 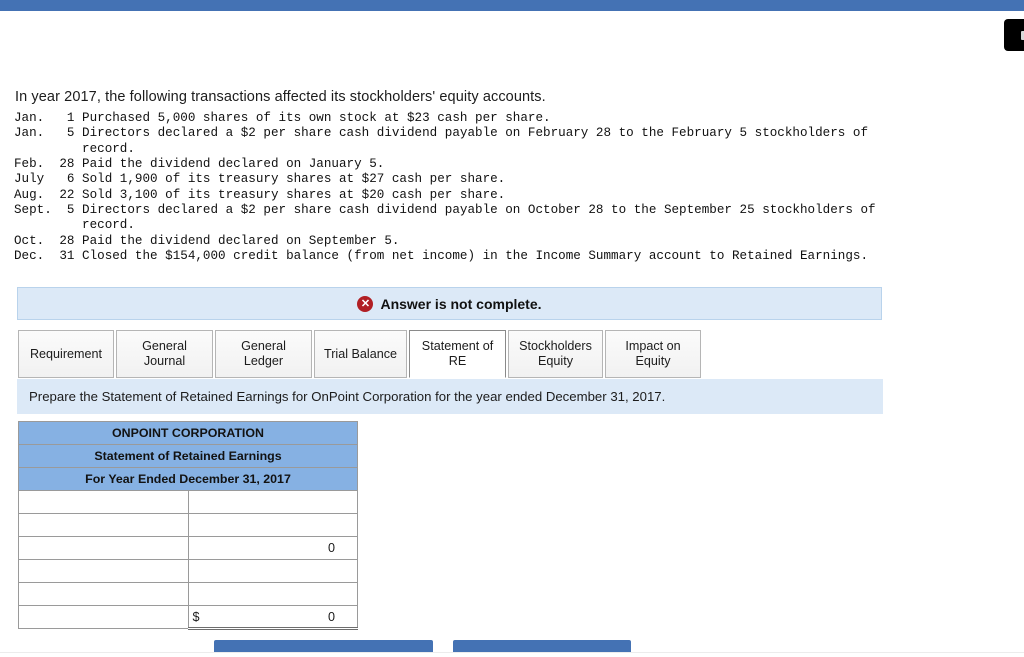 I want to click on tab-label: Requirement, so click(x=66, y=353).